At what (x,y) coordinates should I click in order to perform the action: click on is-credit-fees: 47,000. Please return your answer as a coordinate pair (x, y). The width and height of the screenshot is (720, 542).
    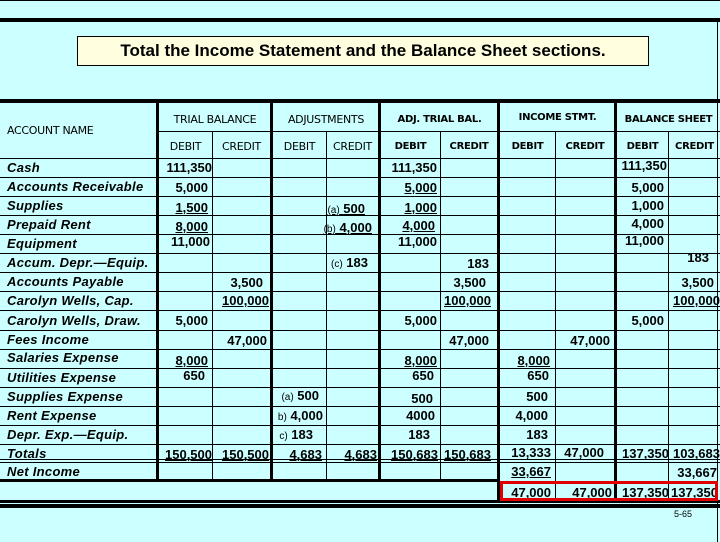
    Looking at the image, I should click on (590, 340).